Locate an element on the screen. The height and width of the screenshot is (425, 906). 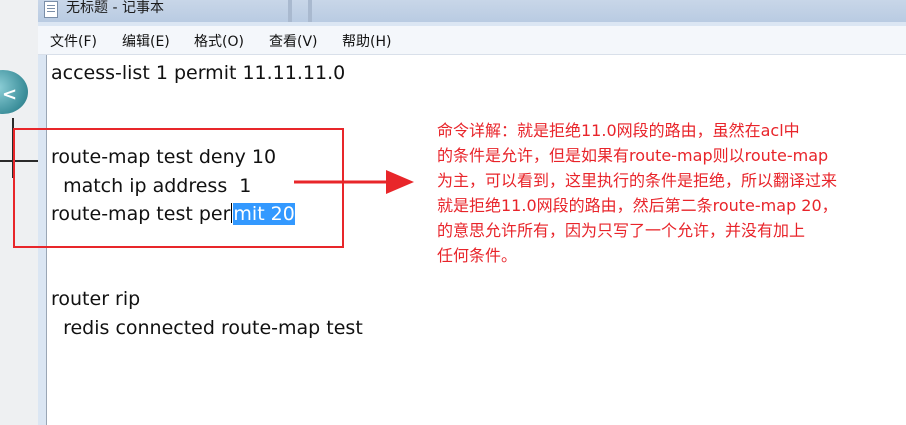
annotation-note-line: 命令详解：就是拒绝11.0网段的路由，虽然在acl中 is located at coordinates (618, 130).